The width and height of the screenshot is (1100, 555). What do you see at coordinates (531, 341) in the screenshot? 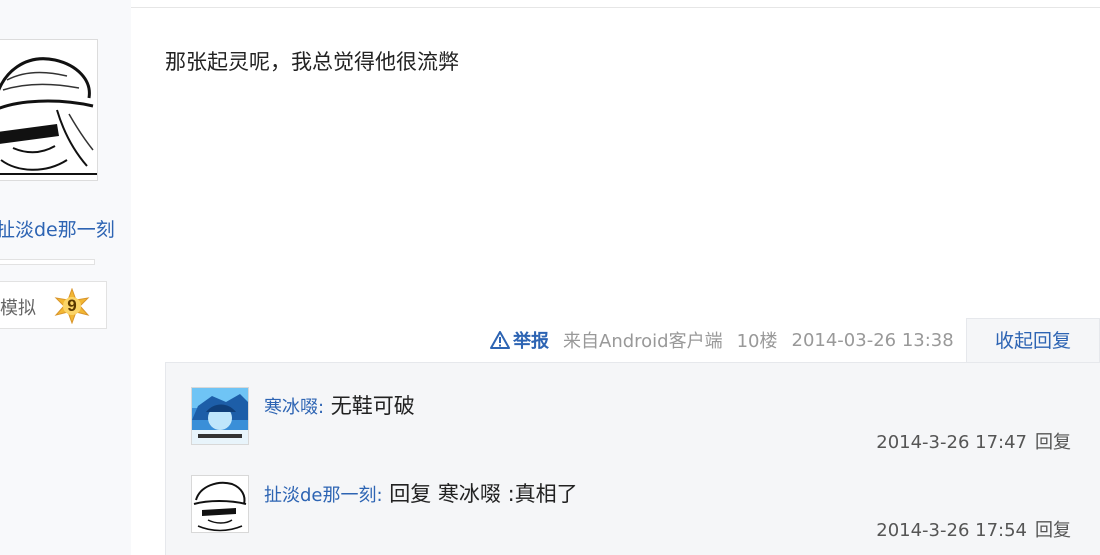
I see `report-label: 举报` at bounding box center [531, 341].